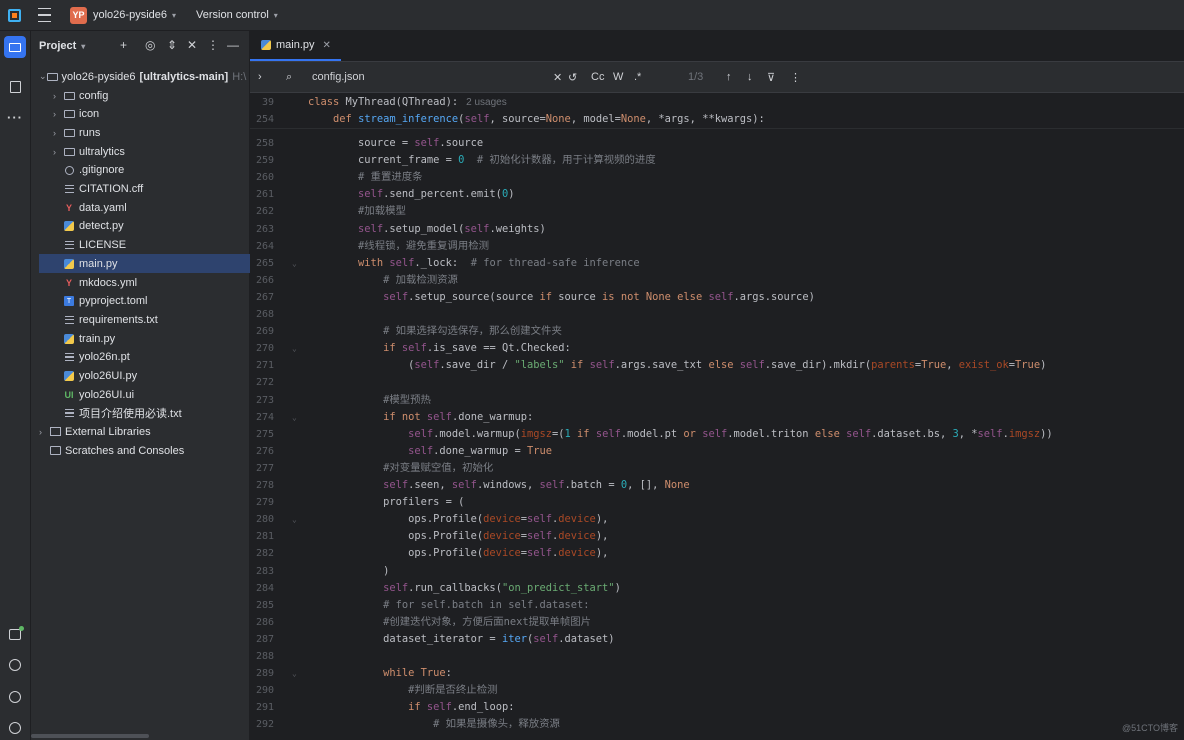  I want to click on code-line: 283 ), so click(717, 571).